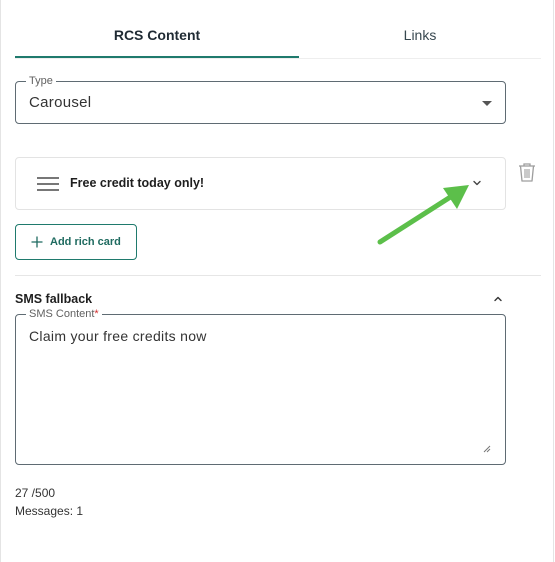 Image resolution: width=555 pixels, height=562 pixels. Describe the element at coordinates (85, 242) in the screenshot. I see `add-rich-card-label: Add rich card` at that location.